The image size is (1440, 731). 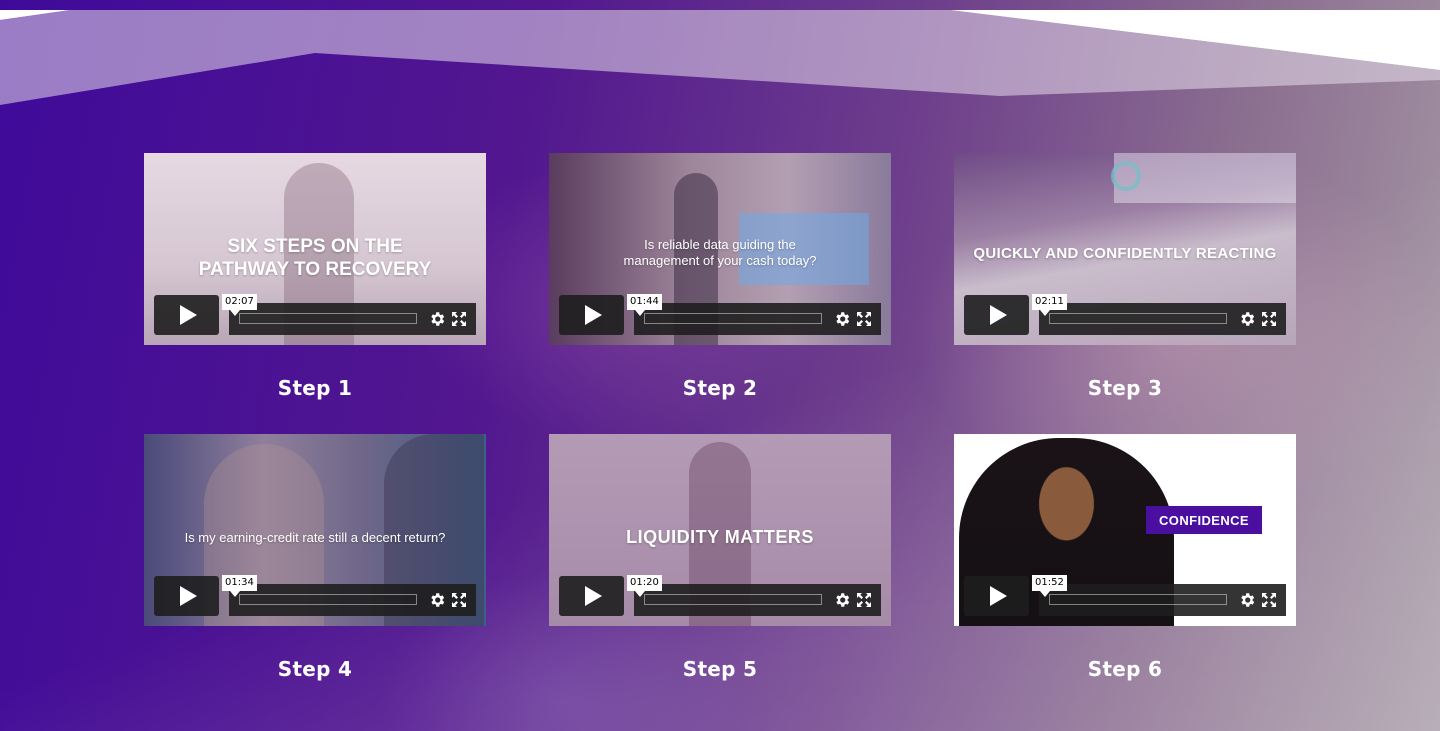 I want to click on overlay-line-1: SIX STEPS ON THE, so click(x=315, y=246).